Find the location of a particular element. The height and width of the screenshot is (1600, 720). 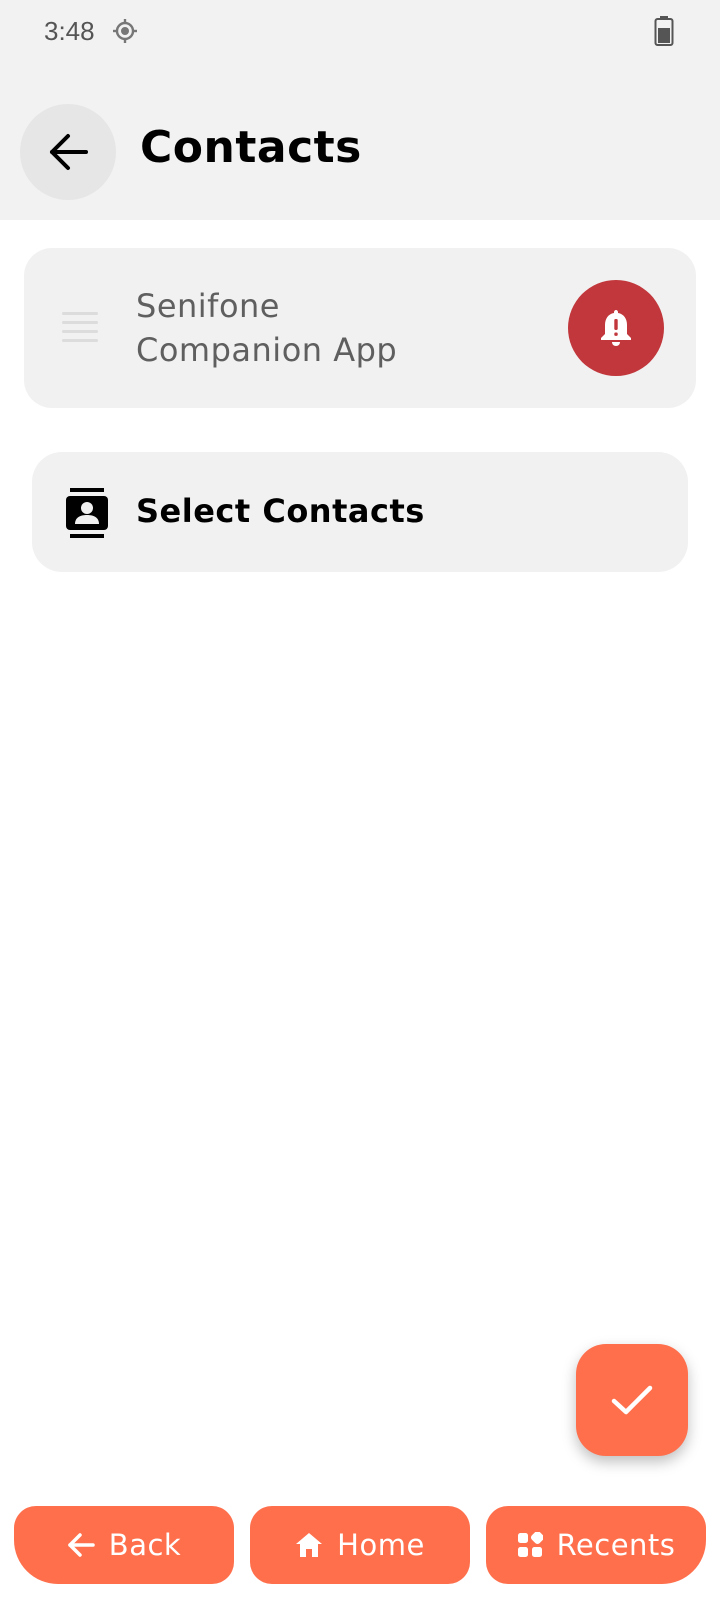

bell-alert-icon is located at coordinates (616, 328).